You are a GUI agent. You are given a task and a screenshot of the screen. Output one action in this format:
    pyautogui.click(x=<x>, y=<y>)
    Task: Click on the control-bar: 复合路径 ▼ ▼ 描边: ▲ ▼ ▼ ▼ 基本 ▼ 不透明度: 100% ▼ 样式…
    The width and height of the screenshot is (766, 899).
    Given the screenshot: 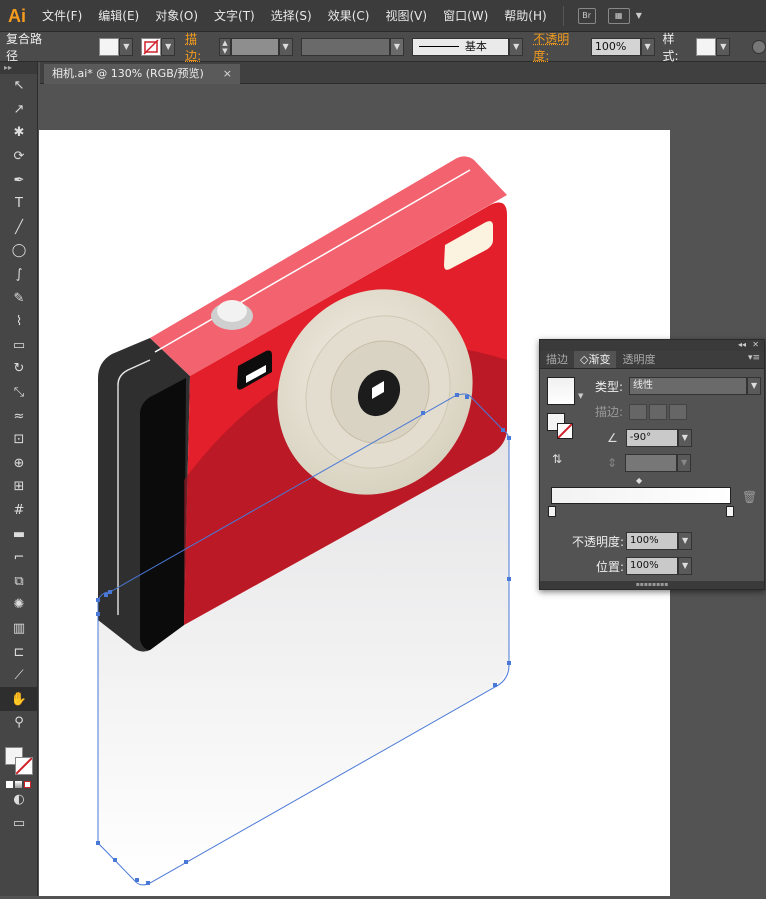 What is the action you would take?
    pyautogui.click(x=383, y=47)
    